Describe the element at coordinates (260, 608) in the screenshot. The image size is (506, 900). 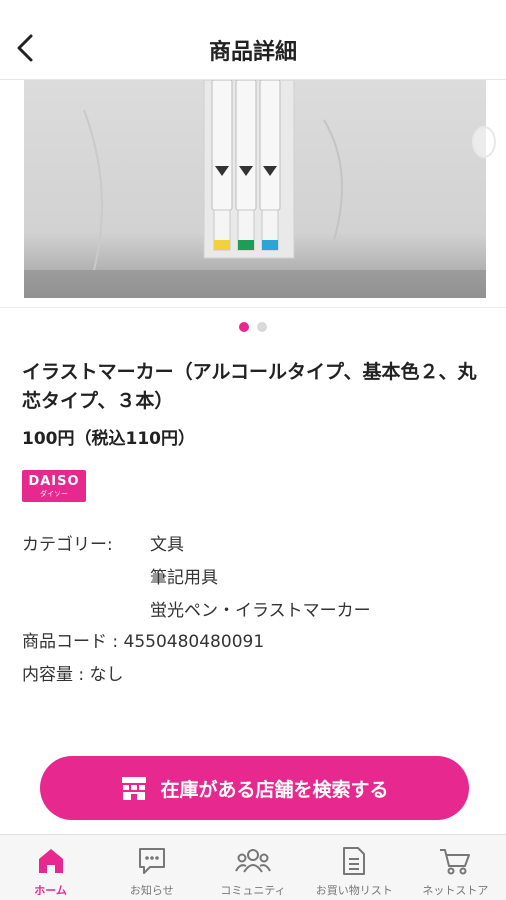
I see `category-item: 蛍光ペン・イラストマーカー` at that location.